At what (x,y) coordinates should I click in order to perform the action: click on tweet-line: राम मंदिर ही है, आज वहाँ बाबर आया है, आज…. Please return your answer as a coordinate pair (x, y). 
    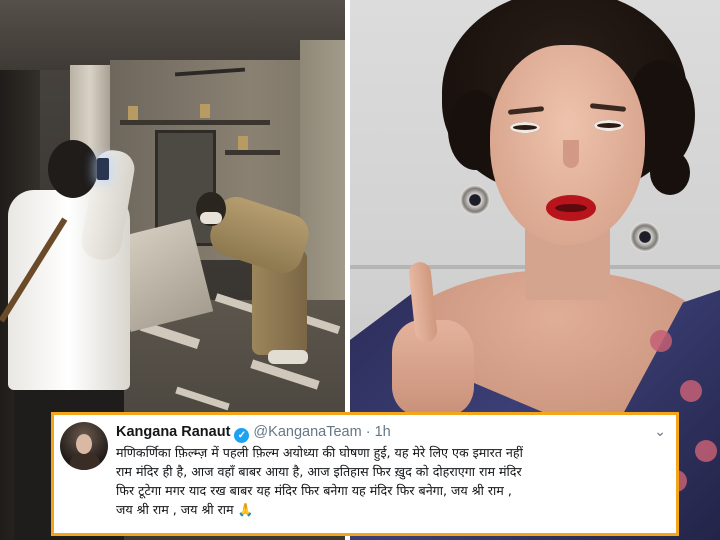
    Looking at the image, I should click on (319, 471).